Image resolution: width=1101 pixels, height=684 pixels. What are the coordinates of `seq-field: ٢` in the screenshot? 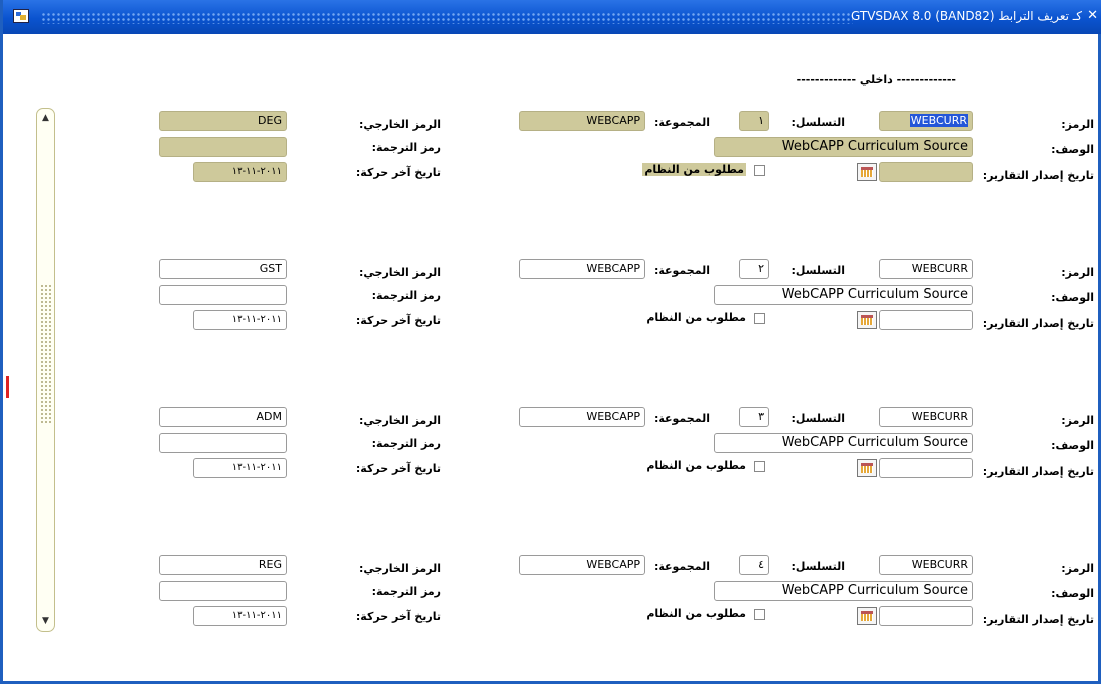 It's located at (754, 269).